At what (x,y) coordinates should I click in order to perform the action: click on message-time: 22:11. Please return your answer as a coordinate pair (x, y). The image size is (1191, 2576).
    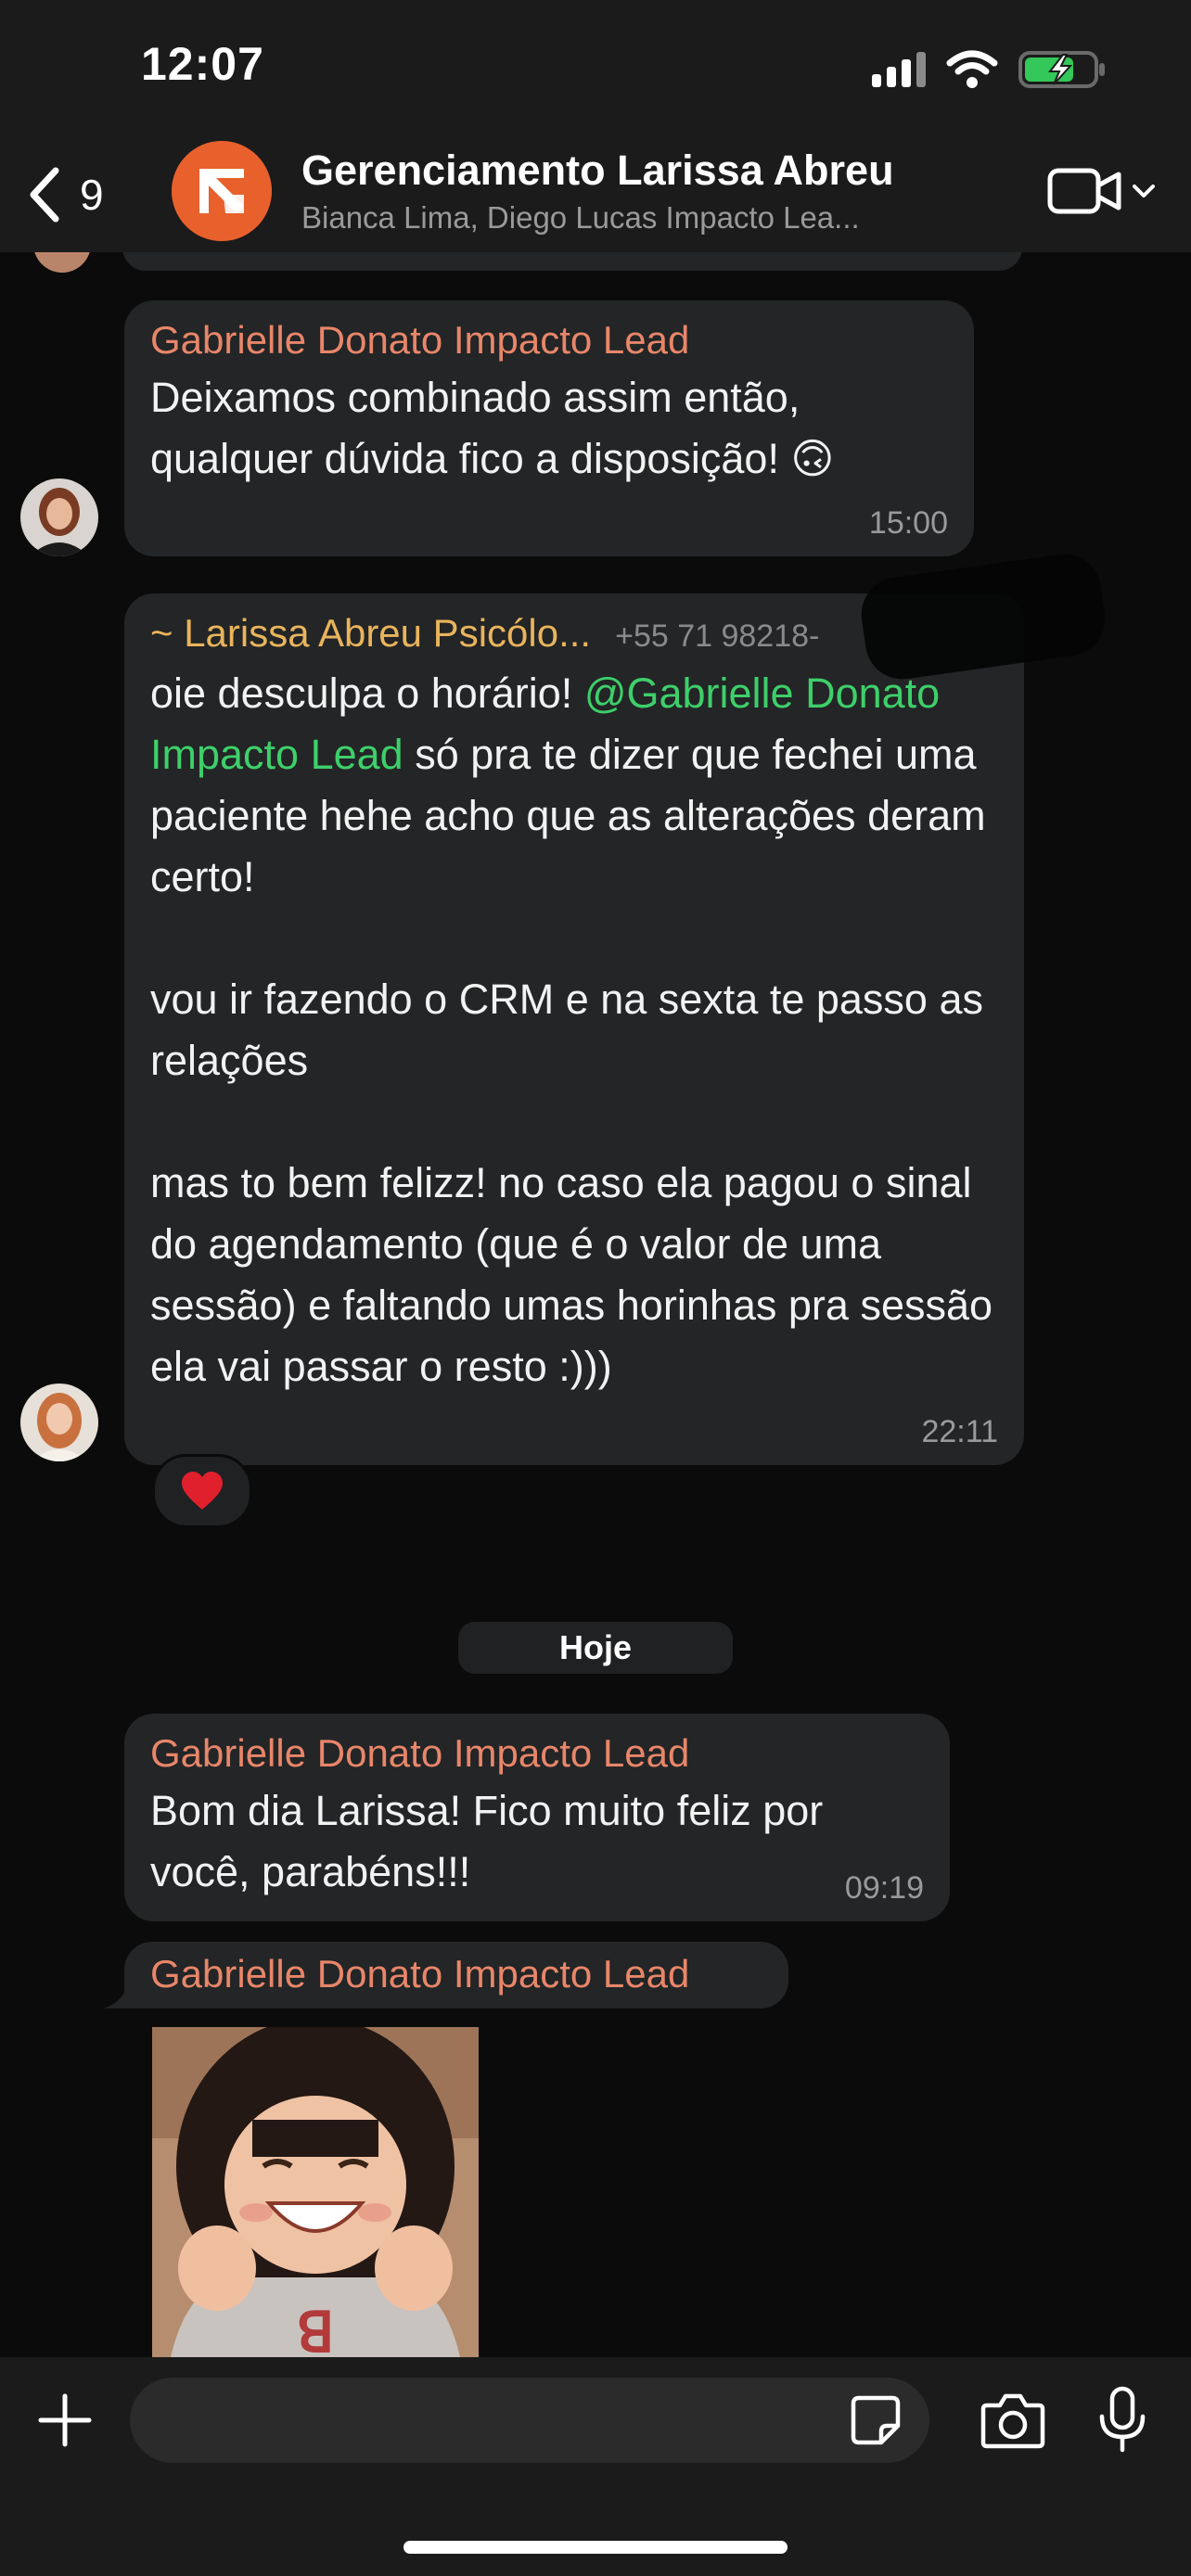
    Looking at the image, I should click on (959, 1431).